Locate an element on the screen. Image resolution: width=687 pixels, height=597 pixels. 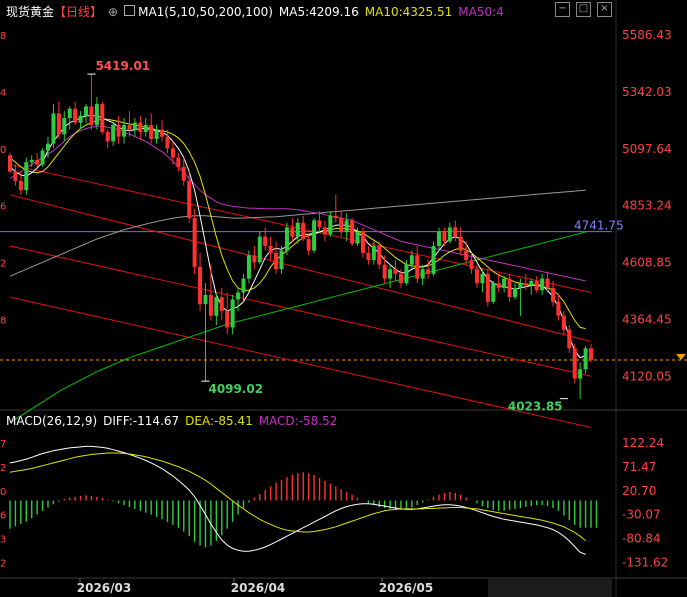
ma5-value: MA5:4209.16 is located at coordinates (318, 12).